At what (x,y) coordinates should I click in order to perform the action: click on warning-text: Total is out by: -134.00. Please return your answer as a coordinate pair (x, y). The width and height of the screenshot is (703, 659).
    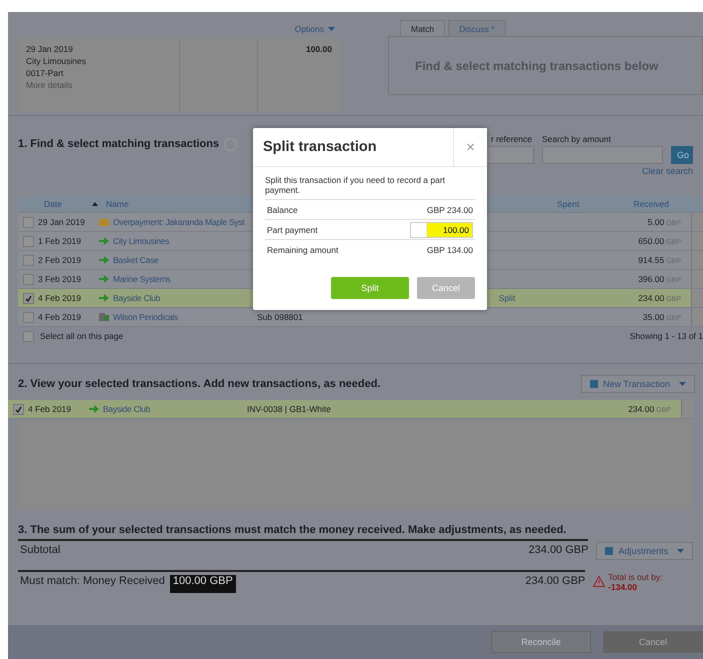
    Looking at the image, I should click on (636, 582).